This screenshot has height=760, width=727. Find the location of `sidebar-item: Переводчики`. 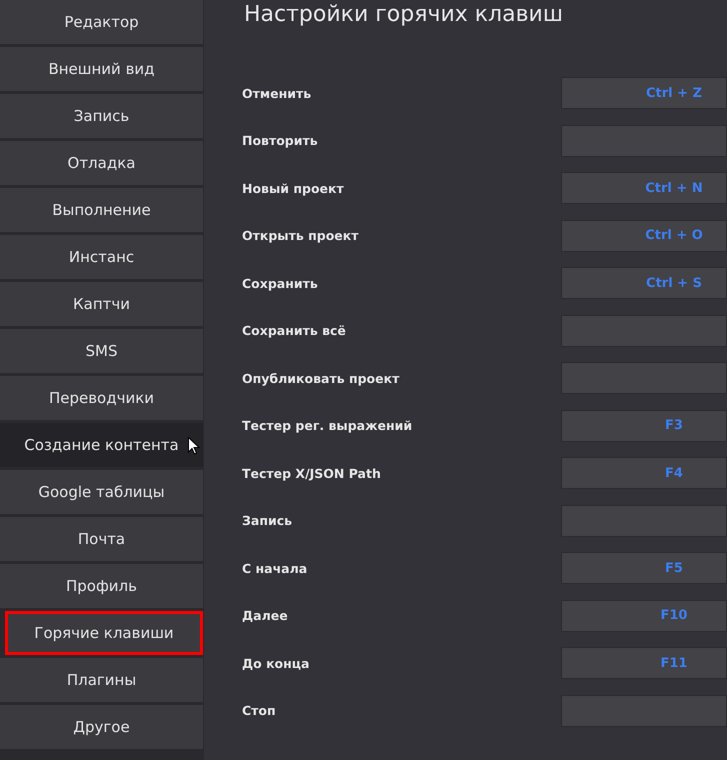

sidebar-item: Переводчики is located at coordinates (101, 398).